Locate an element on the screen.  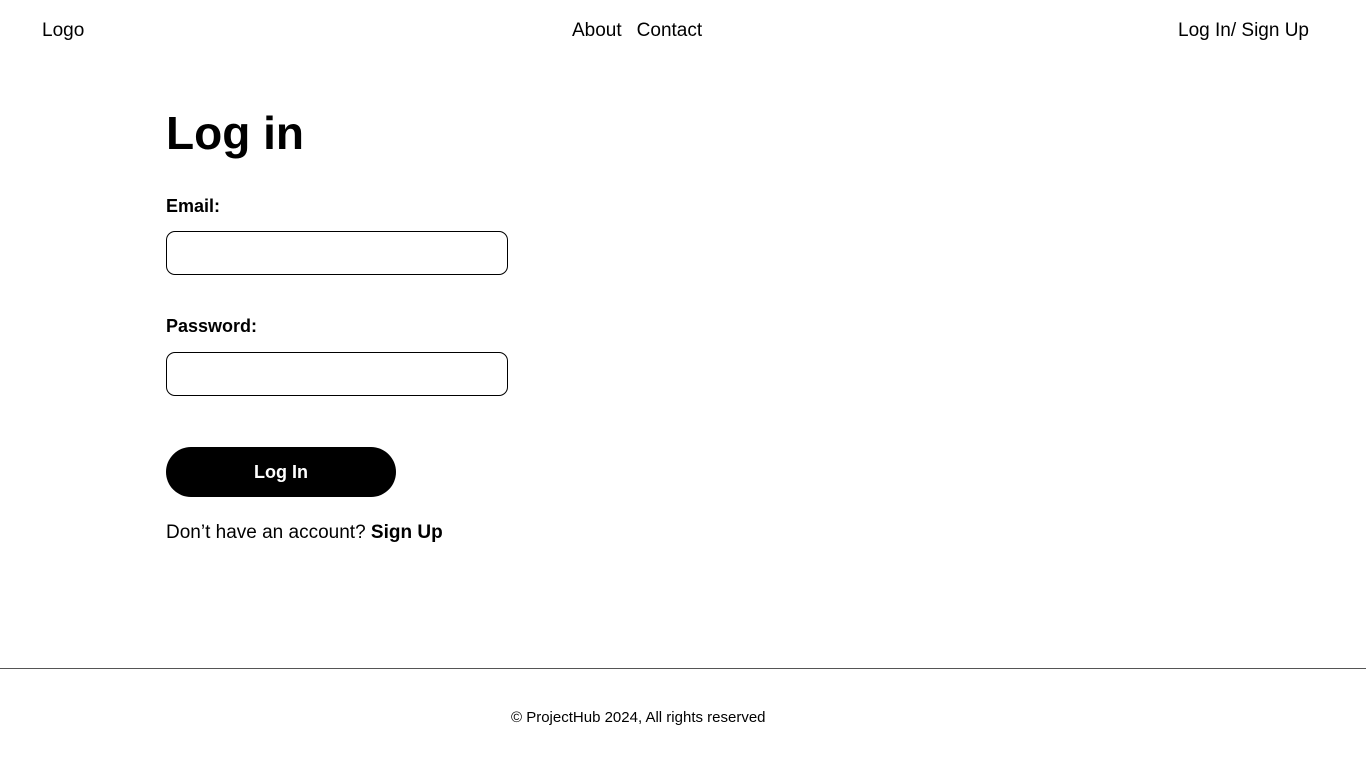
page-title: Log in is located at coordinates (235, 133).